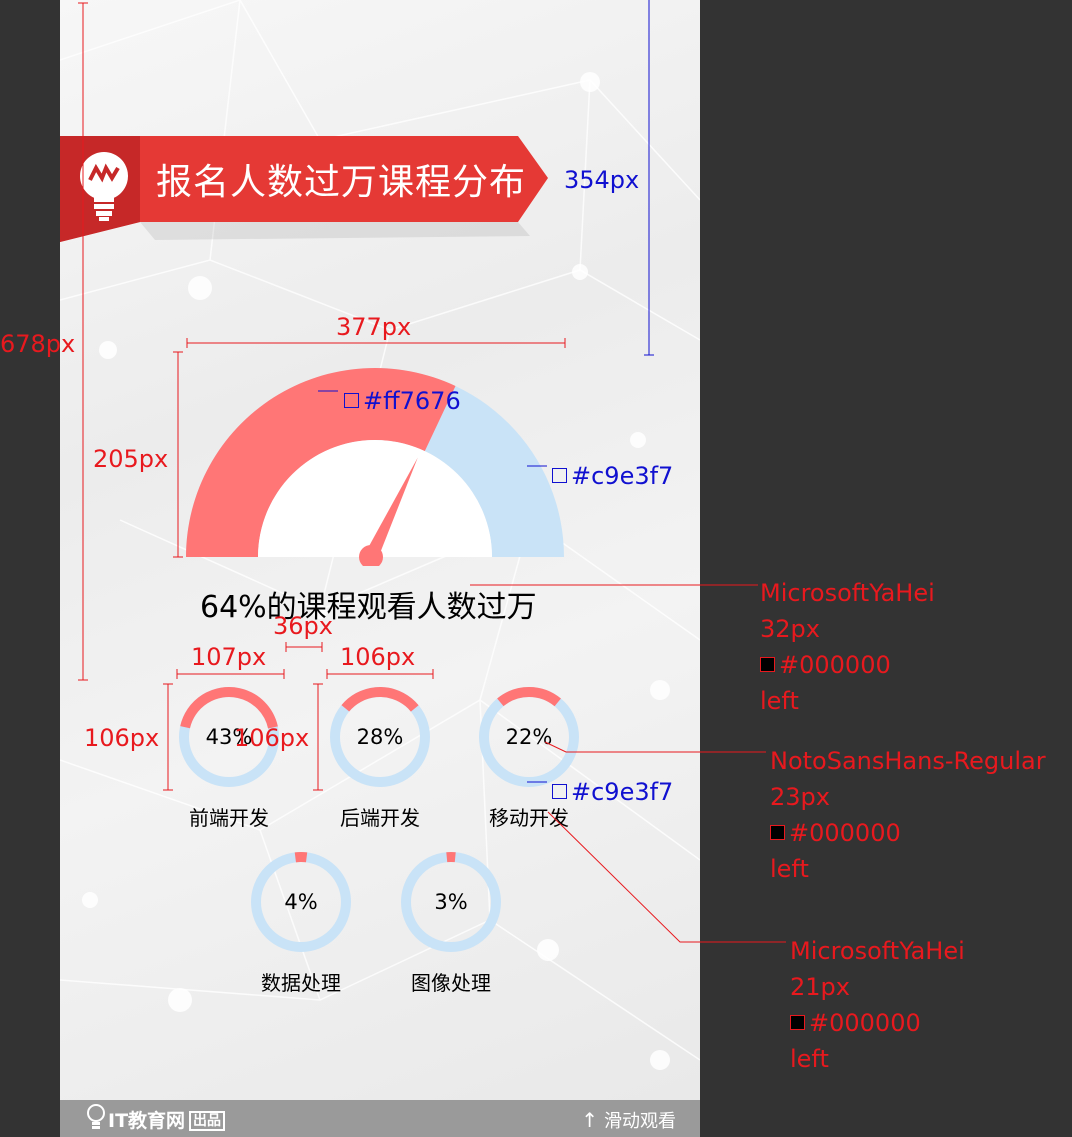 This screenshot has height=1137, width=1072. What do you see at coordinates (375, 466) in the screenshot?
I see `half-gauge-chart` at bounding box center [375, 466].